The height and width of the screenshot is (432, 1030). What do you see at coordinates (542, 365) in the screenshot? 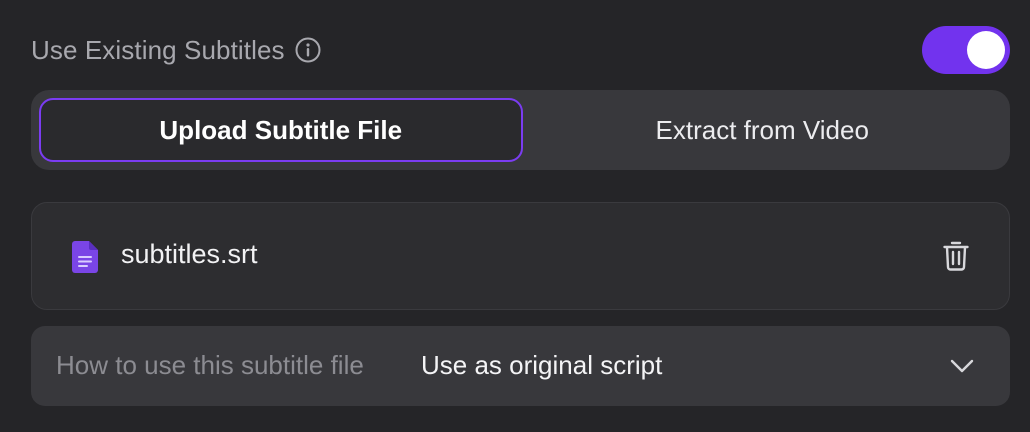
I see `subtitle-usage-value: Use as original script` at bounding box center [542, 365].